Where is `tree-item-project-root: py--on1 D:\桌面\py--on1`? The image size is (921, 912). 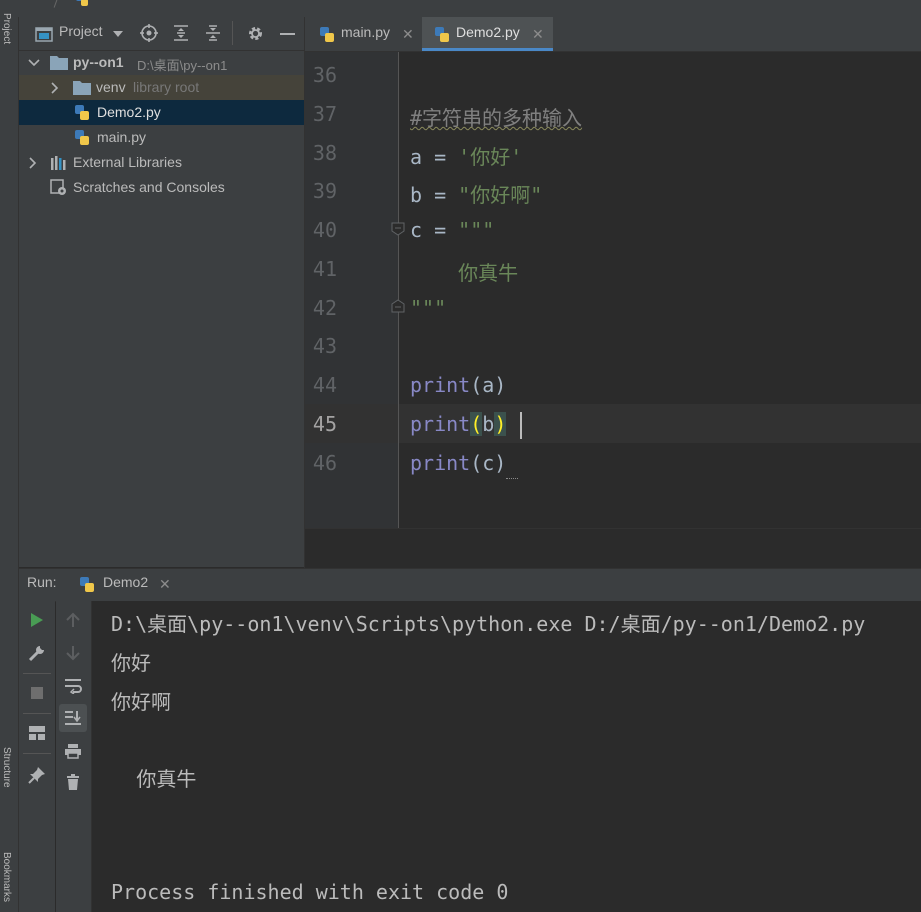
tree-item-project-root: py--on1 D:\桌面\py--on1 is located at coordinates (161, 62).